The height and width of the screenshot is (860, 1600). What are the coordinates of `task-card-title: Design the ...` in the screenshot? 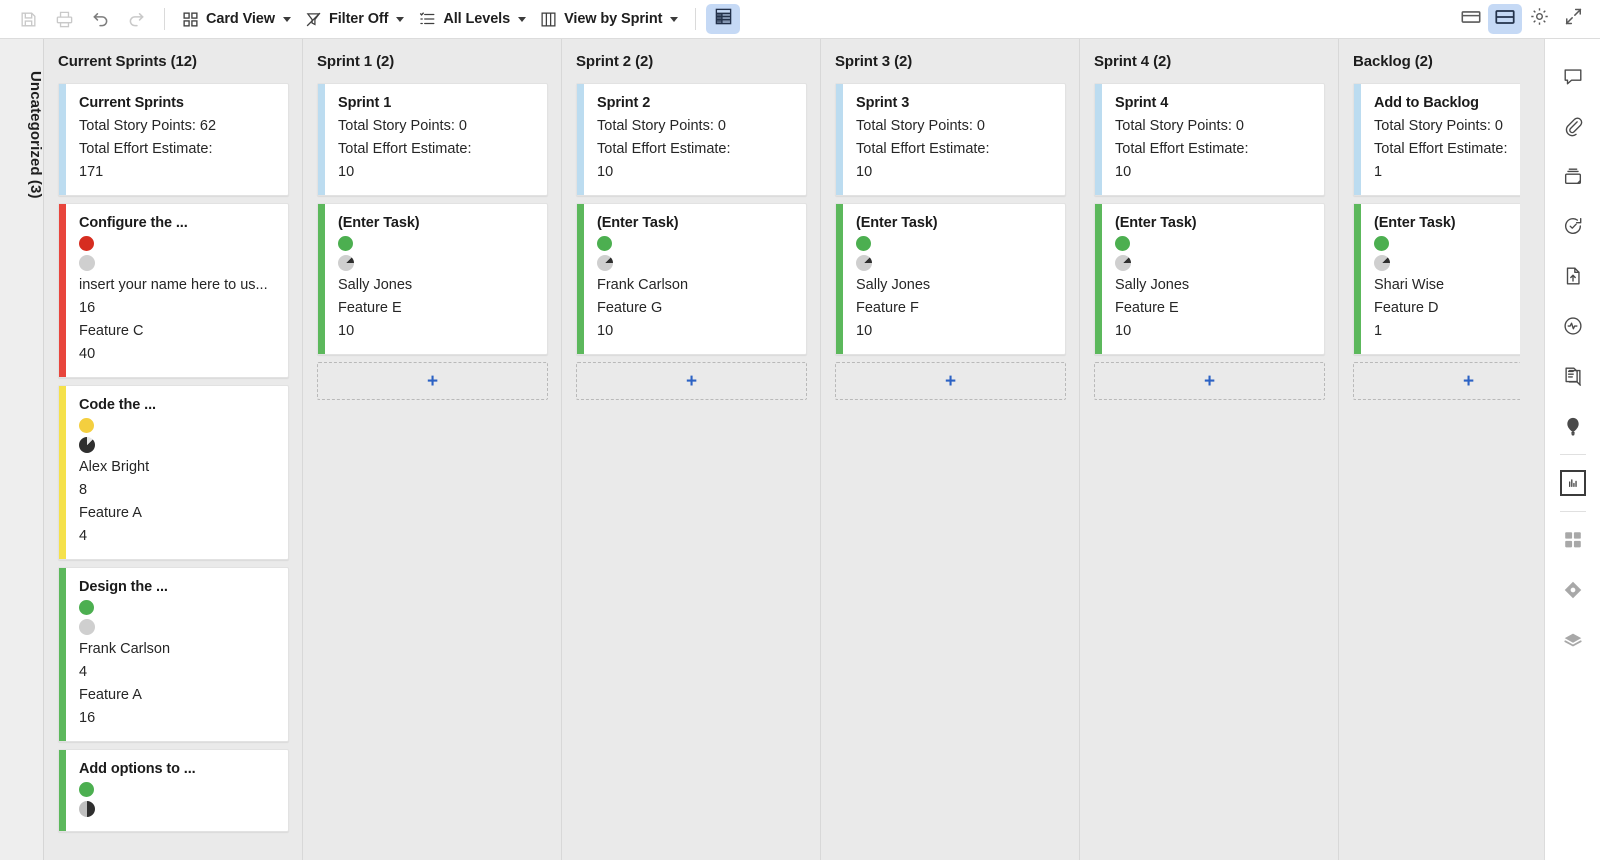 It's located at (123, 587).